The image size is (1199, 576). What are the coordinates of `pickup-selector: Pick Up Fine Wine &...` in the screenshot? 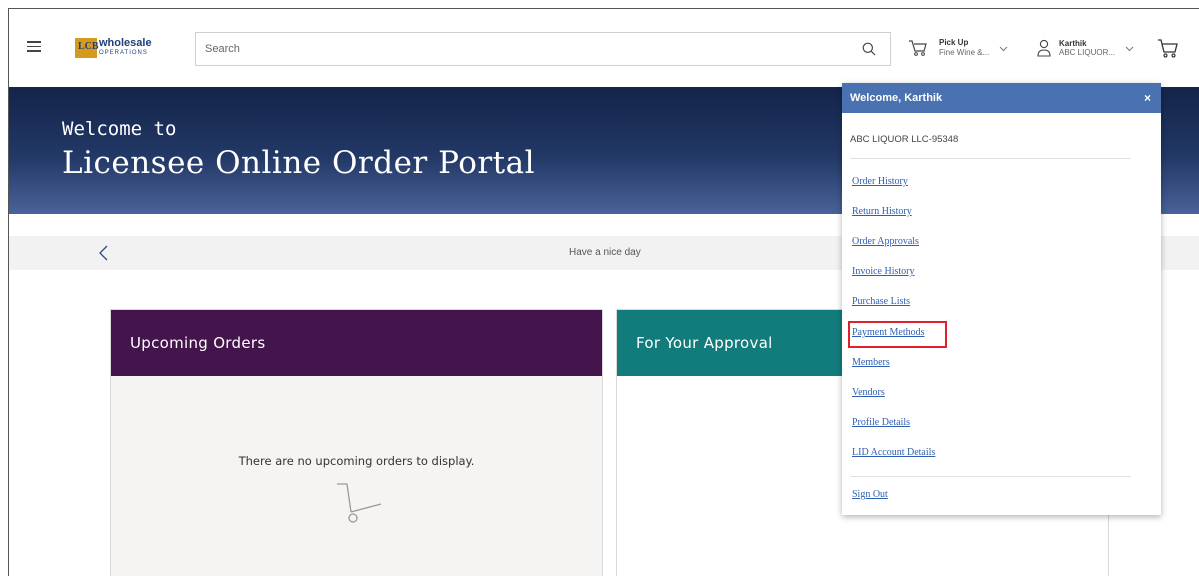 It's located at (957, 48).